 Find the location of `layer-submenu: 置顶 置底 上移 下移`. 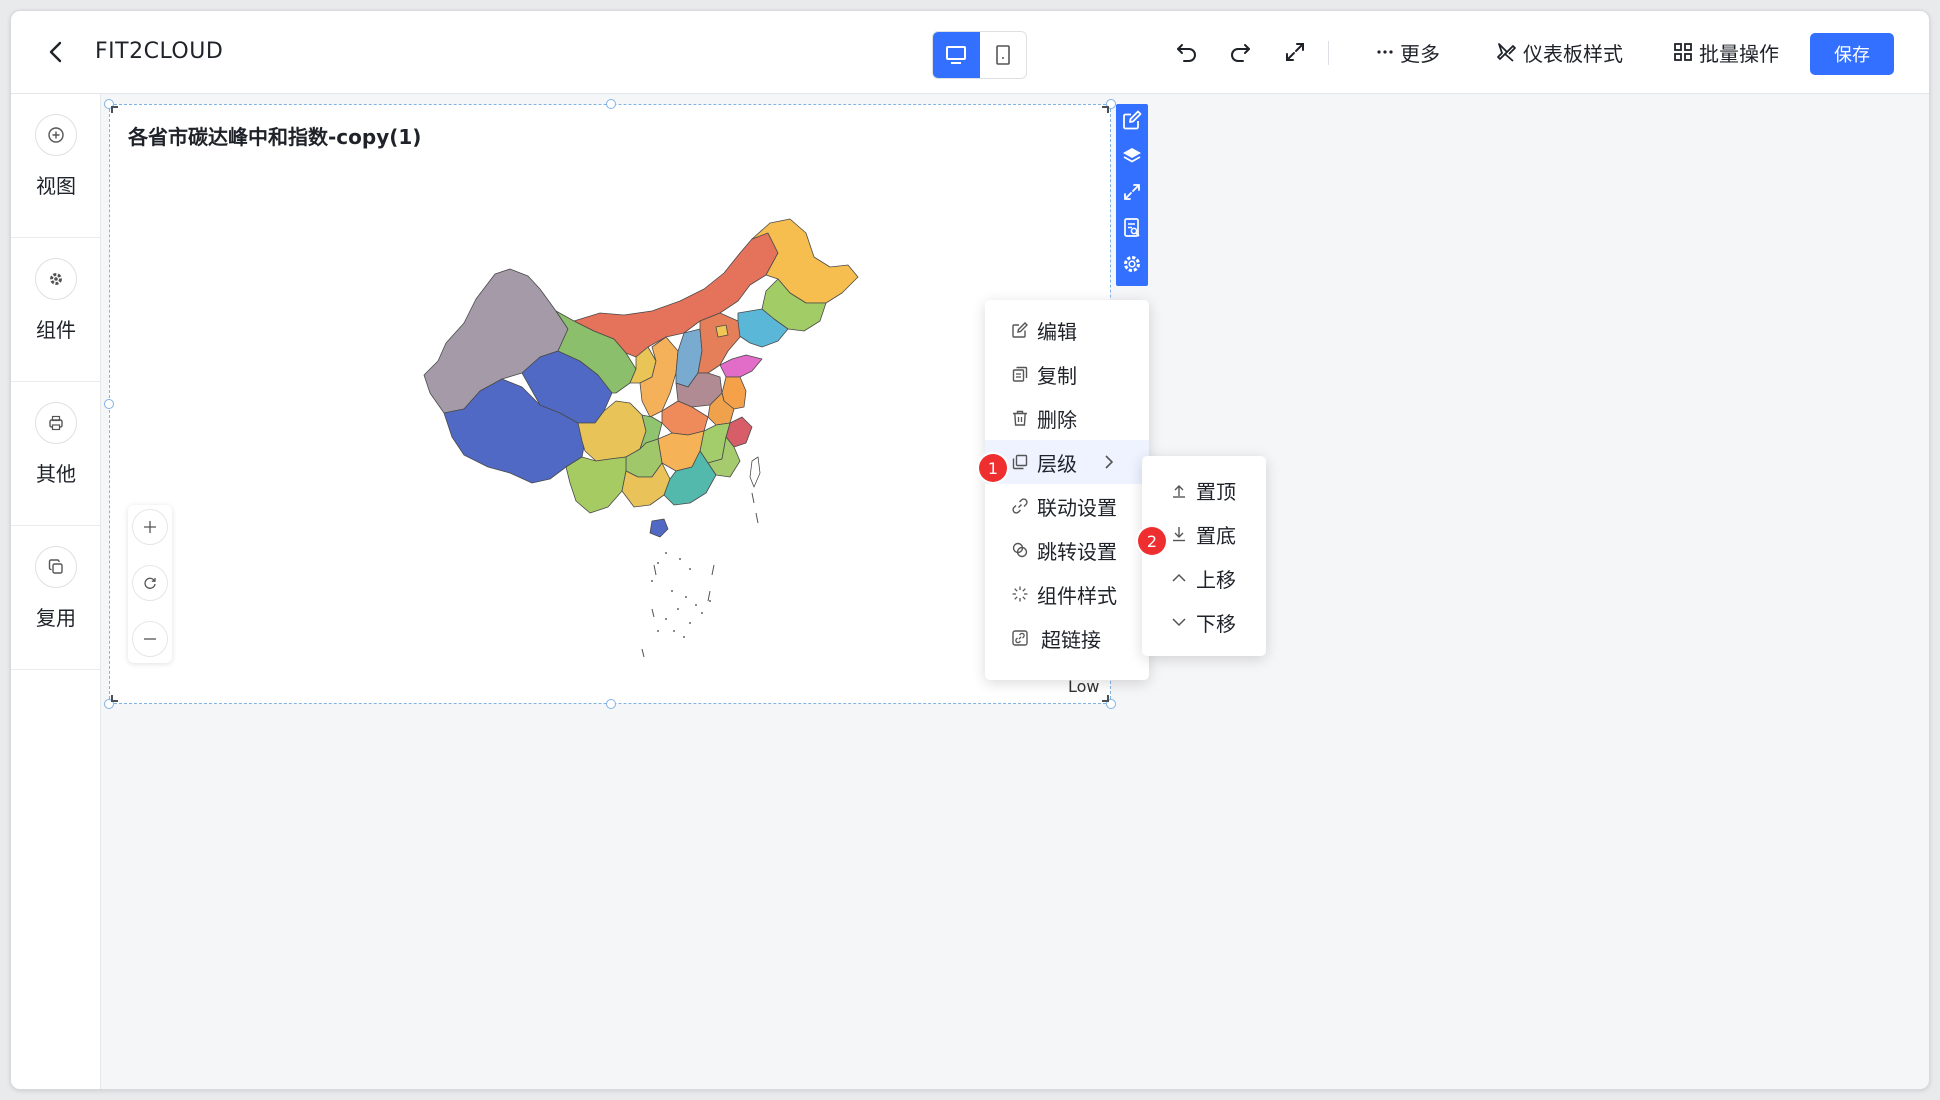

layer-submenu: 置顶 置底 上移 下移 is located at coordinates (1204, 556).